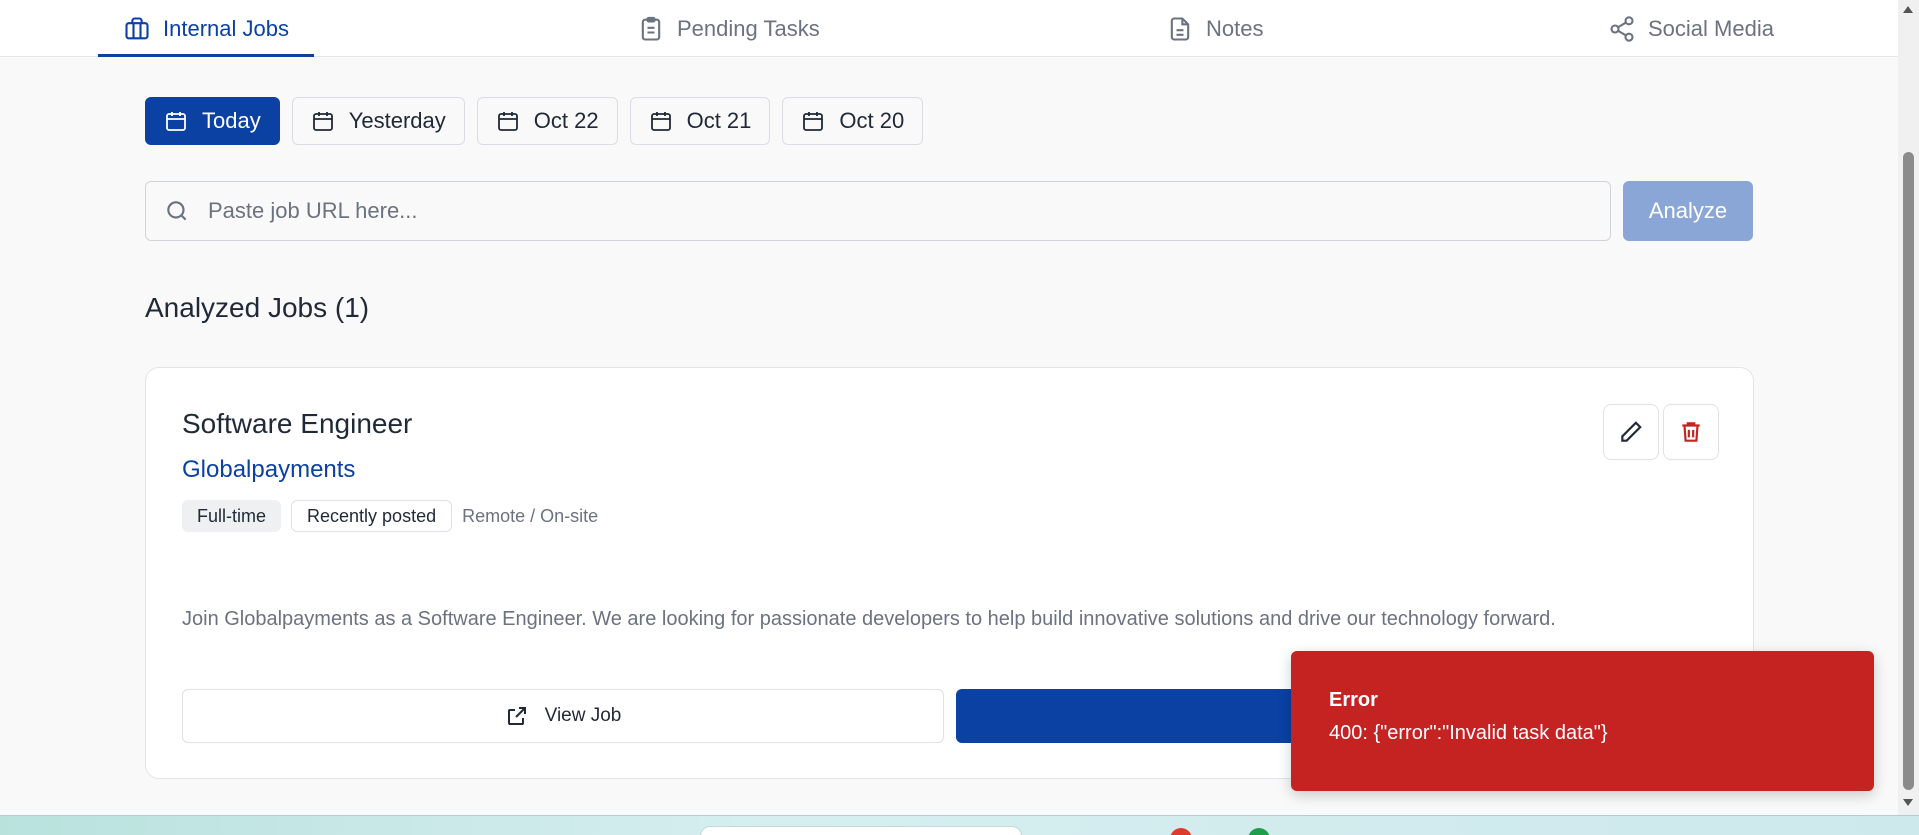 This screenshot has width=1919, height=835. I want to click on date-chip-oct-22: Oct 22, so click(547, 121).